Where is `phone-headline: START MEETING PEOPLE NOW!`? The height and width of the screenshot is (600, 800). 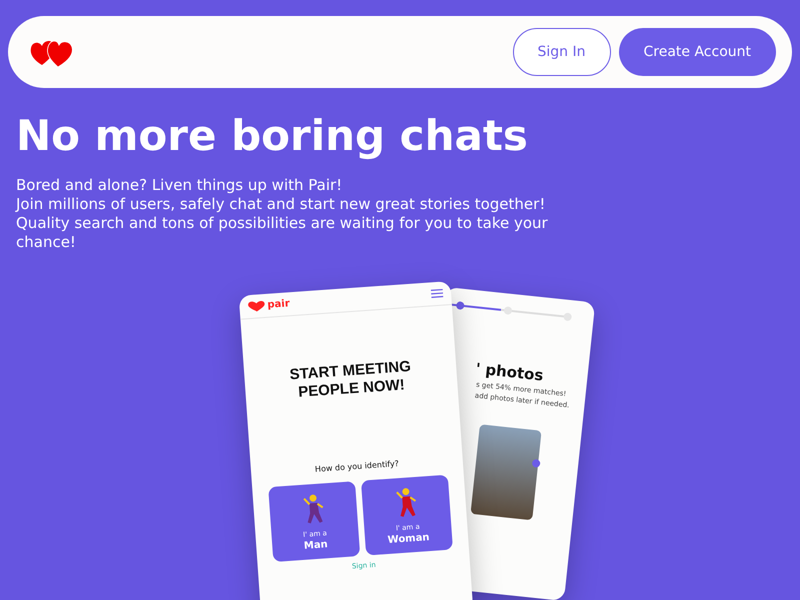 phone-headline: START MEETING PEOPLE NOW! is located at coordinates (350, 380).